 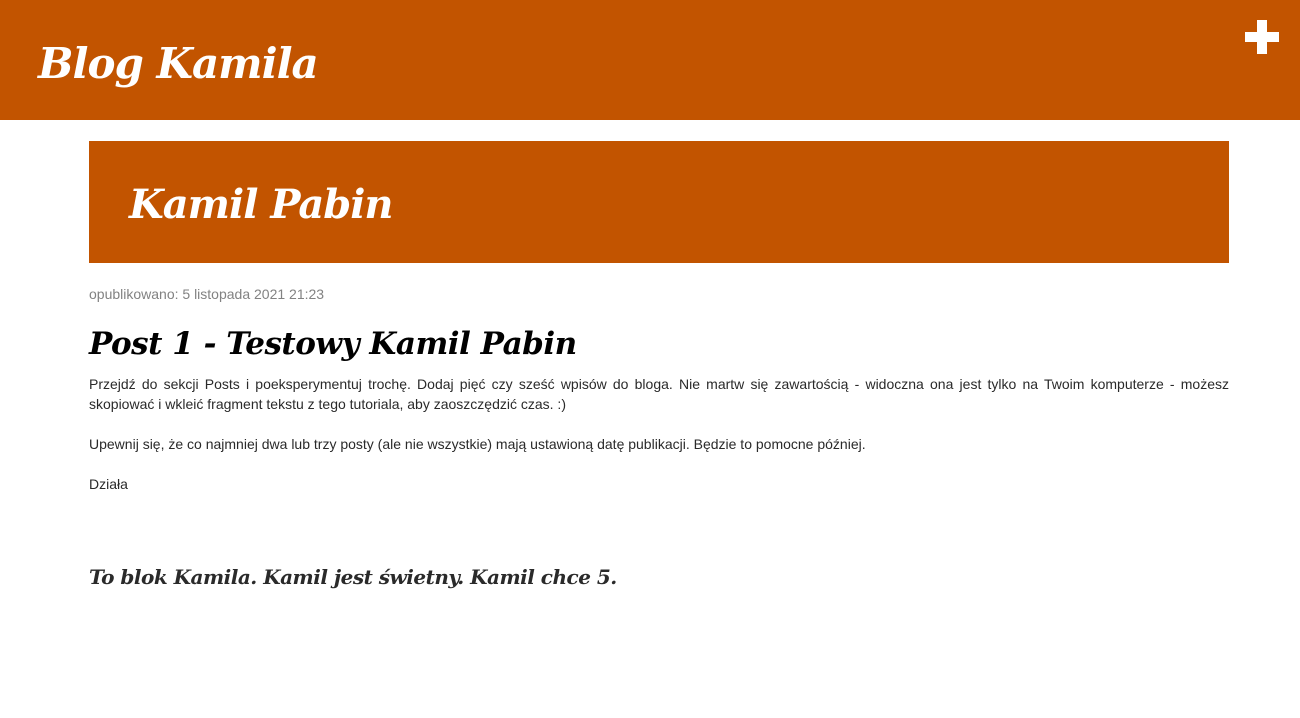 What do you see at coordinates (178, 64) in the screenshot?
I see `site-title-link: Blog Kamila` at bounding box center [178, 64].